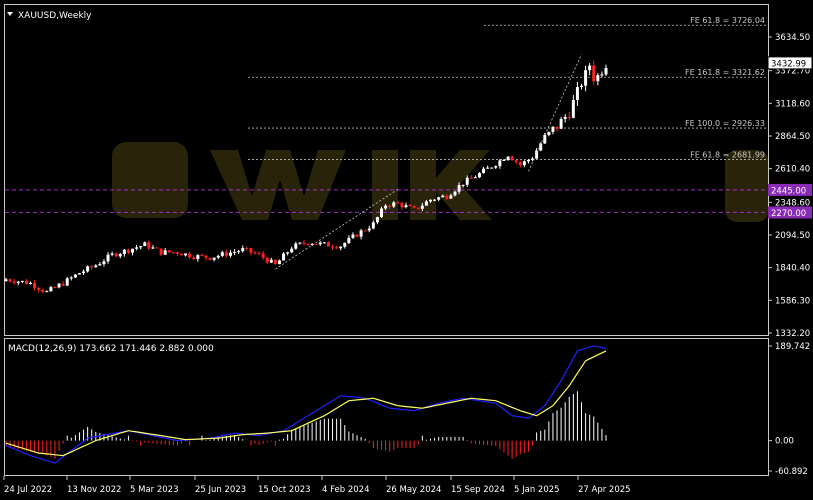 The height and width of the screenshot is (500, 813). What do you see at coordinates (792, 269) in the screenshot?
I see `price-tick-label: 1840.40` at bounding box center [792, 269].